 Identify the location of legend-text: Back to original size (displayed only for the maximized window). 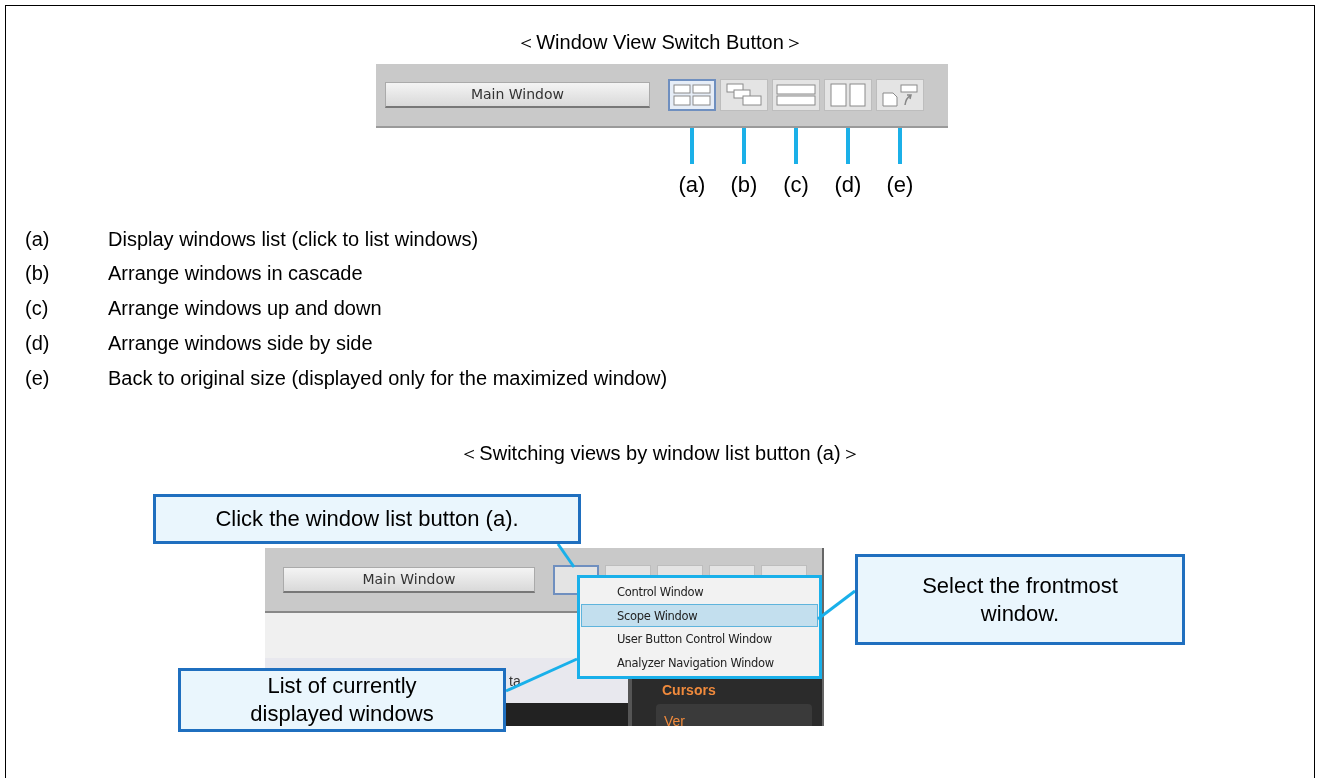
(388, 378).